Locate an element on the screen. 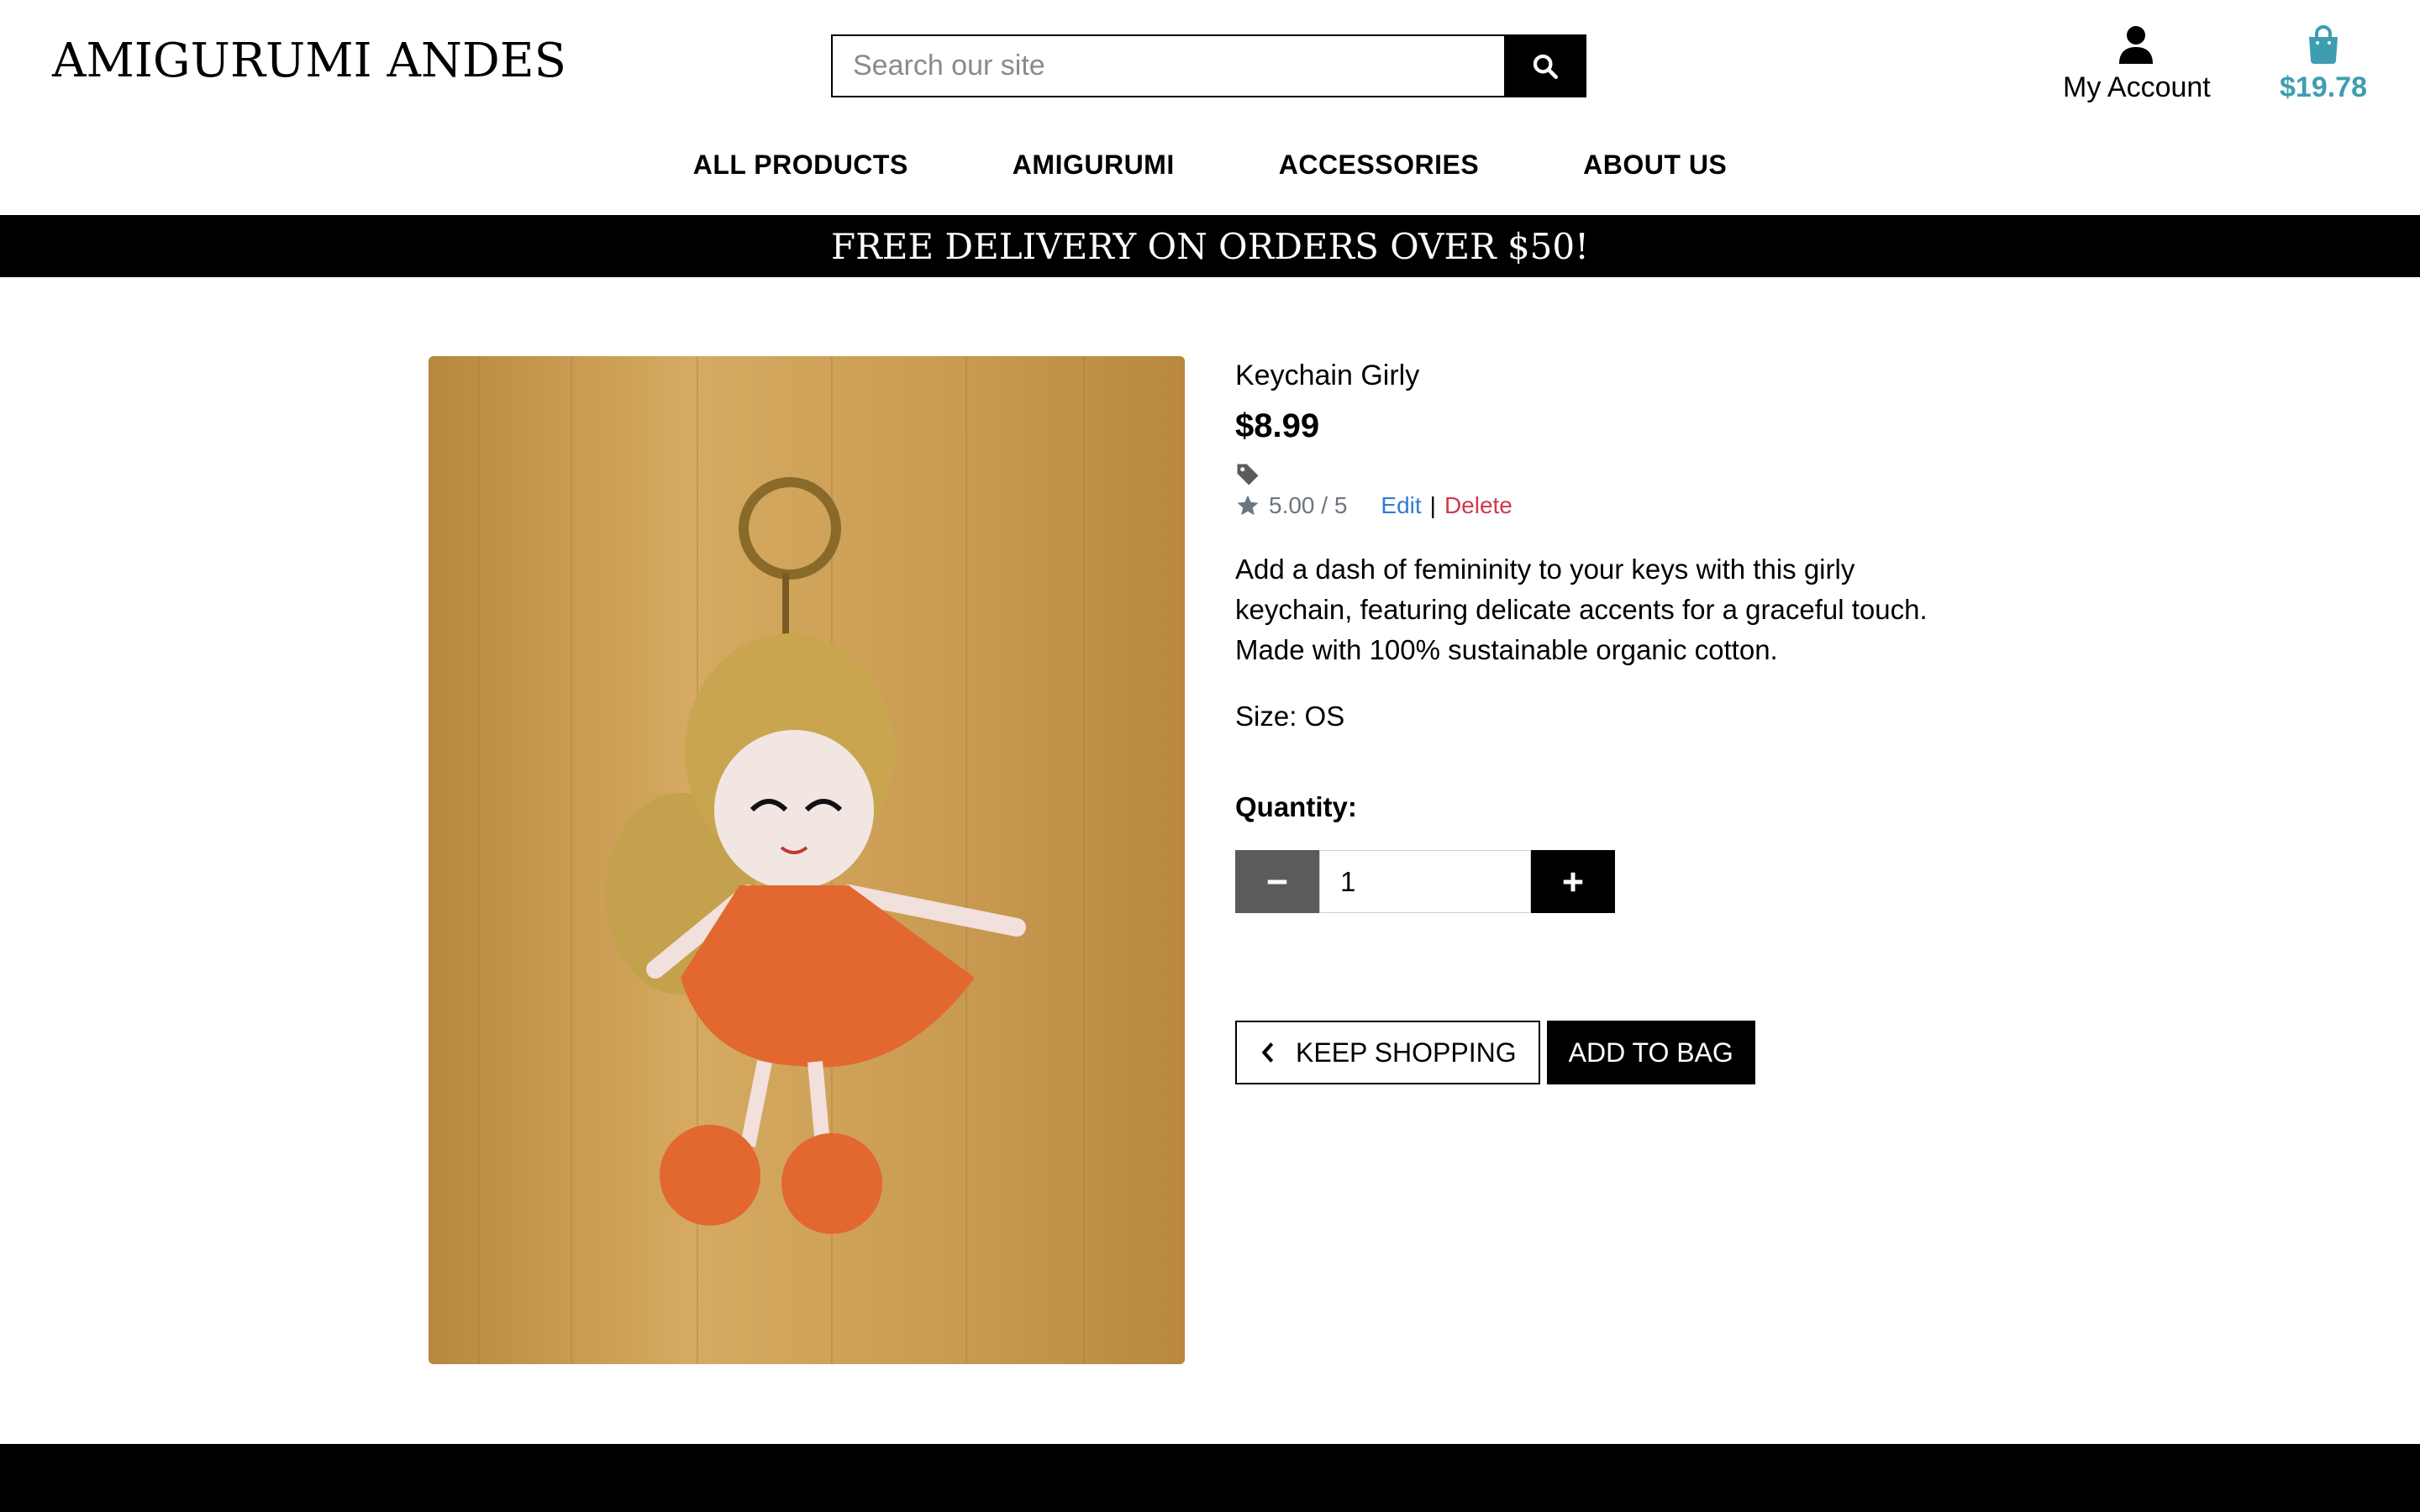  nav-about-us: ABOUT US is located at coordinates (1655, 165).